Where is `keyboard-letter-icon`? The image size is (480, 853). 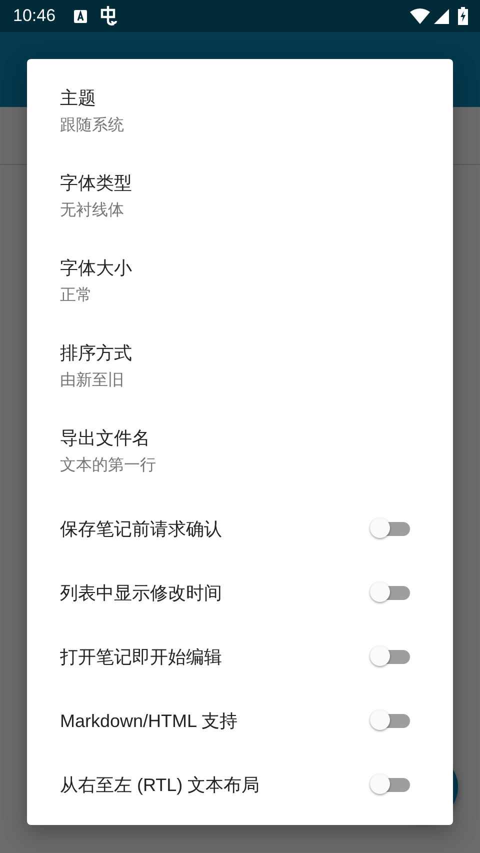 keyboard-letter-icon is located at coordinates (80, 16).